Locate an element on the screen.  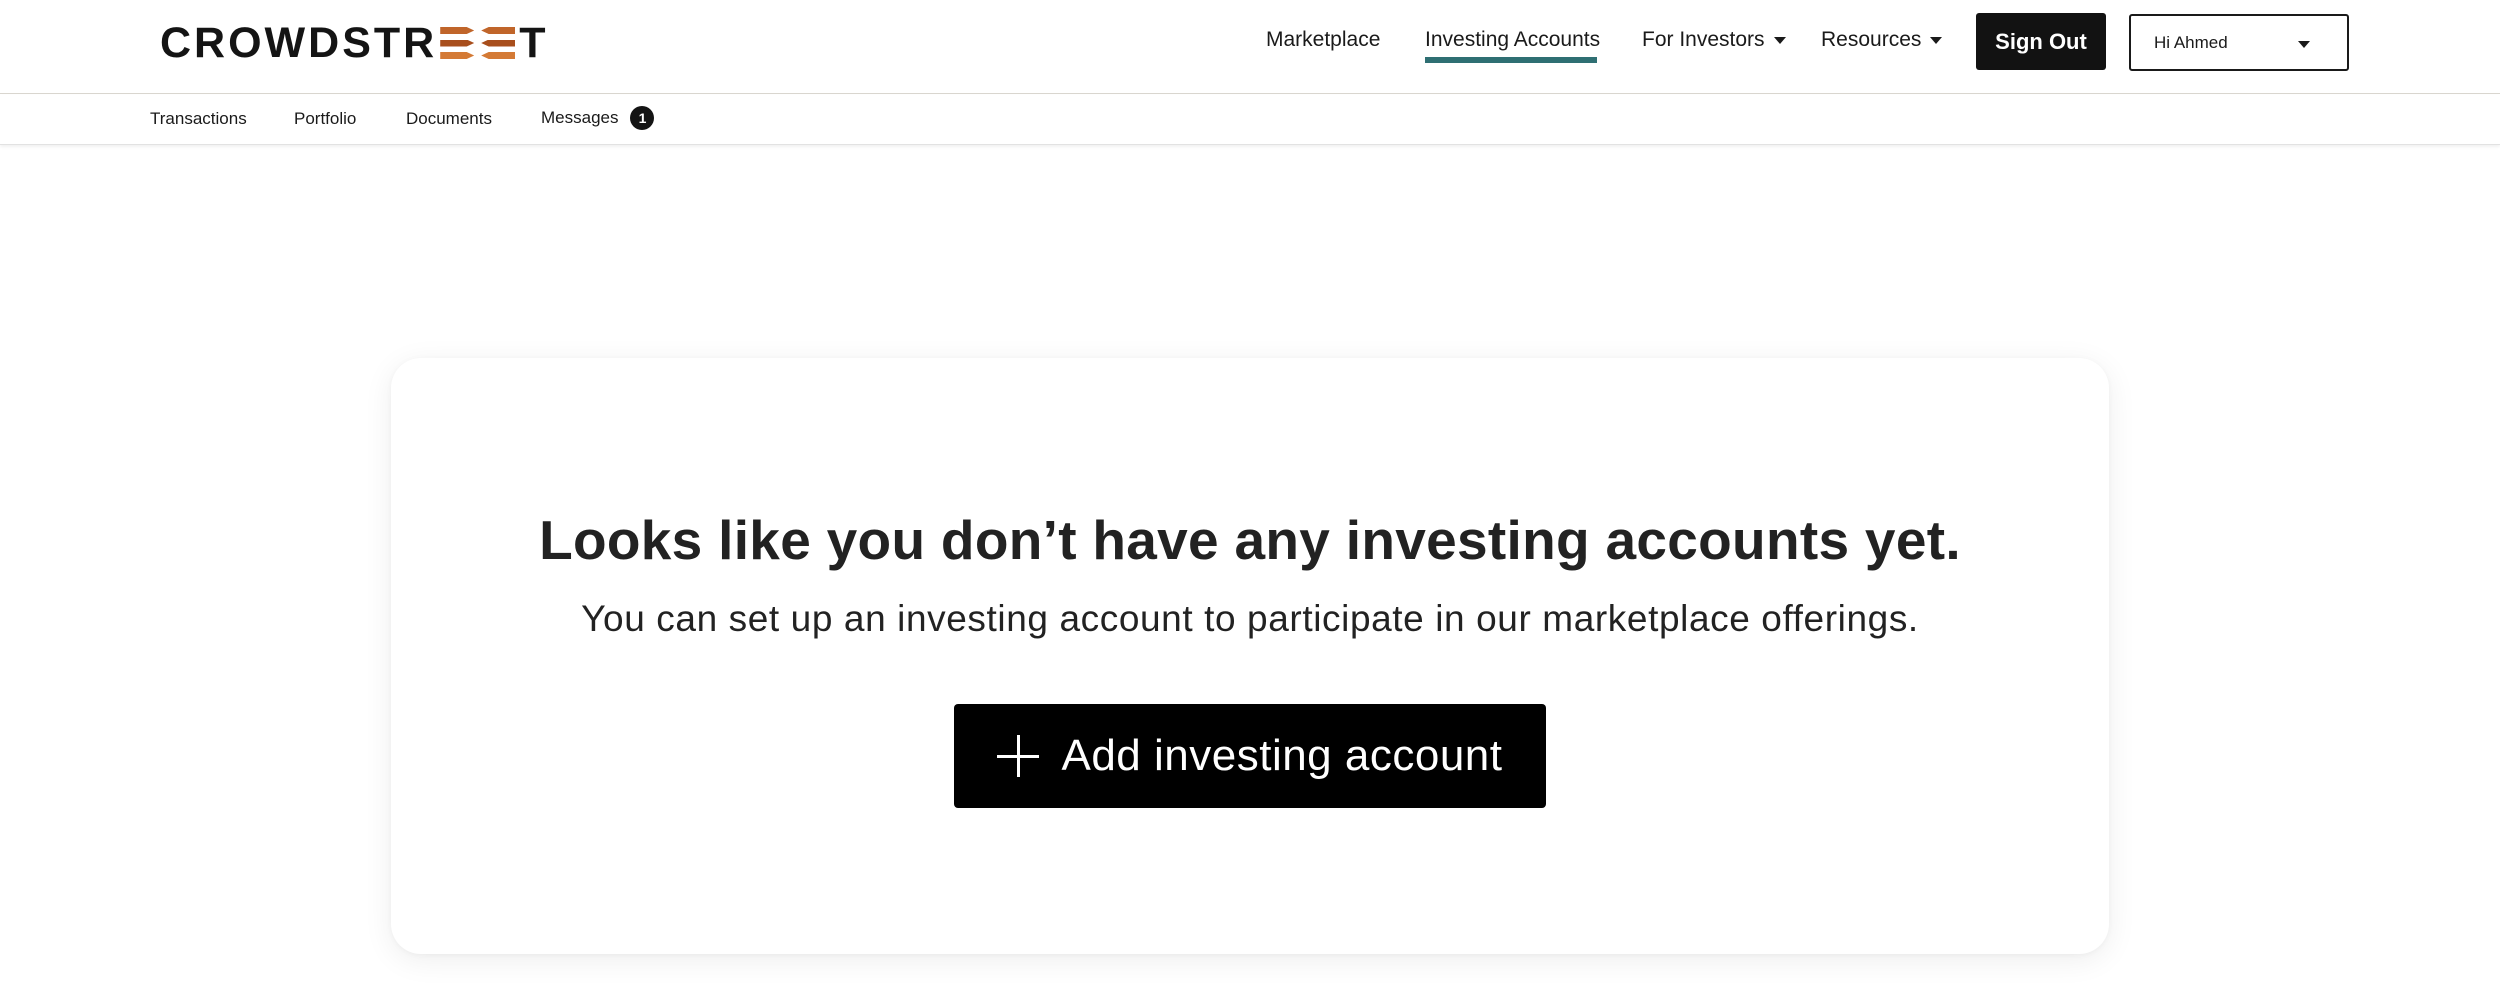
sign-out-button: Sign Out is located at coordinates (2041, 41).